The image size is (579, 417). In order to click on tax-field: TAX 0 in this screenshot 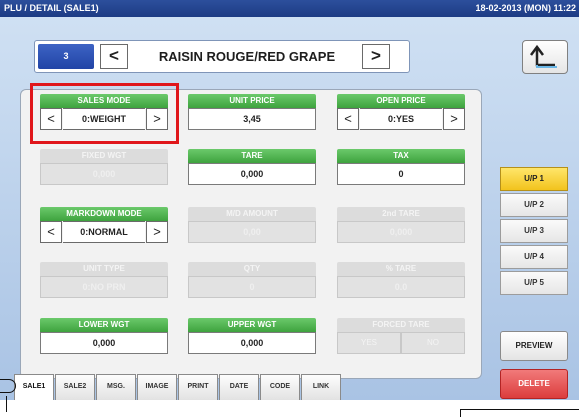, I will do `click(401, 170)`.